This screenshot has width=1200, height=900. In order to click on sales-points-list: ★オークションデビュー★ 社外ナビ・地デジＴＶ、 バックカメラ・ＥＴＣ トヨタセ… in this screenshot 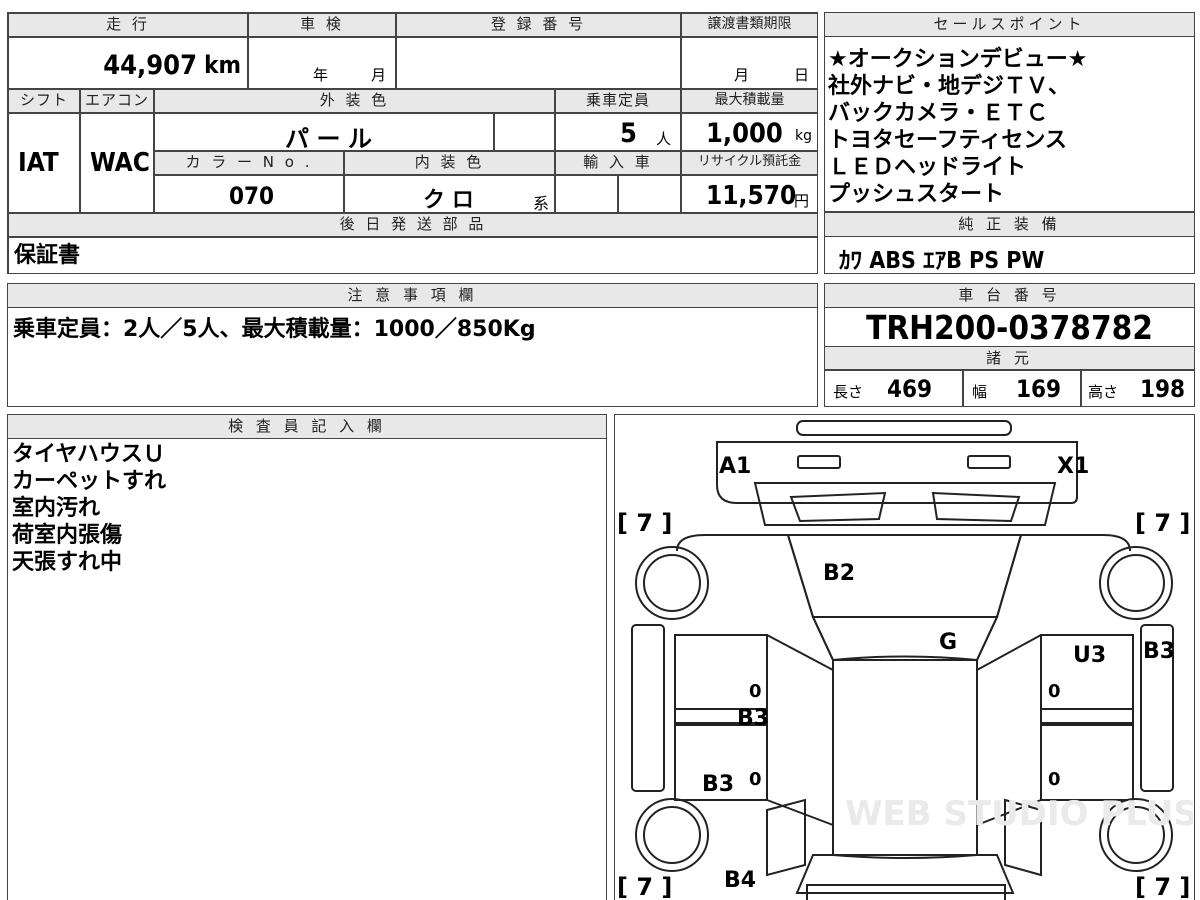, I will do `click(957, 127)`.